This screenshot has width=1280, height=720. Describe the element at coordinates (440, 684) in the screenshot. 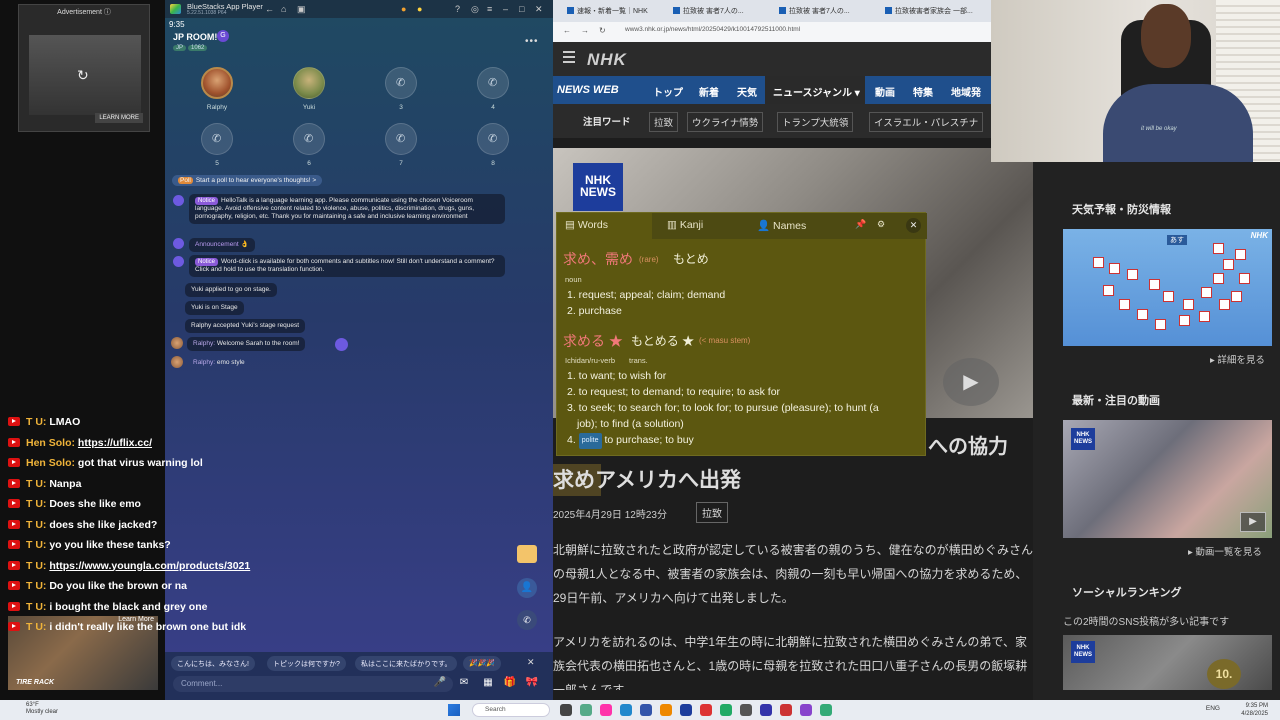

I see `mic-icon: 🎤` at that location.